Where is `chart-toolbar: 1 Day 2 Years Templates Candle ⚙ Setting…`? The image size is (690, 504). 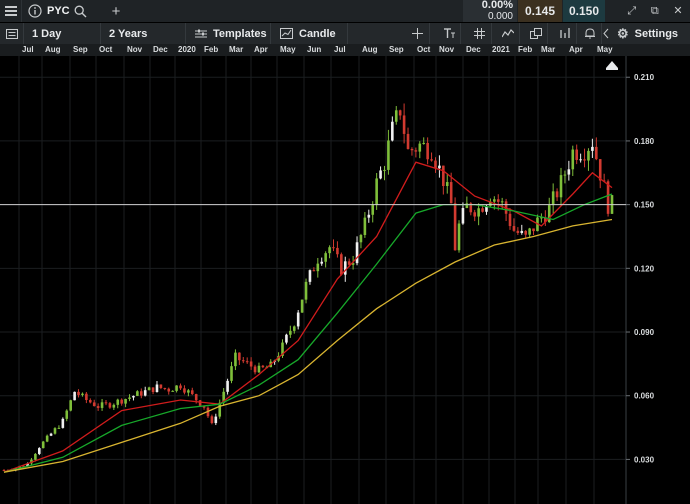
chart-toolbar: 1 Day 2 Years Templates Candle ⚙ Setting… is located at coordinates (345, 33).